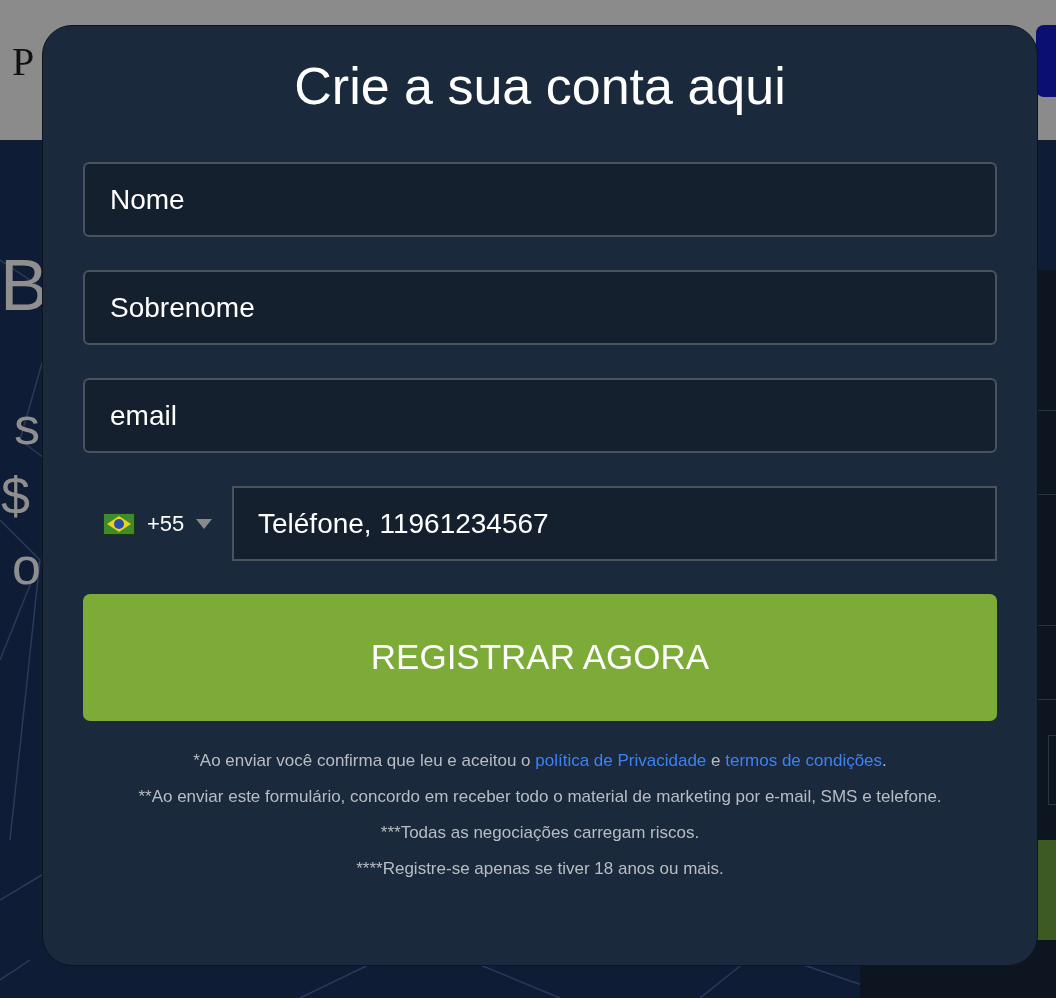 The width and height of the screenshot is (1056, 998). I want to click on register-button: REGISTRAR AGORA, so click(540, 657).